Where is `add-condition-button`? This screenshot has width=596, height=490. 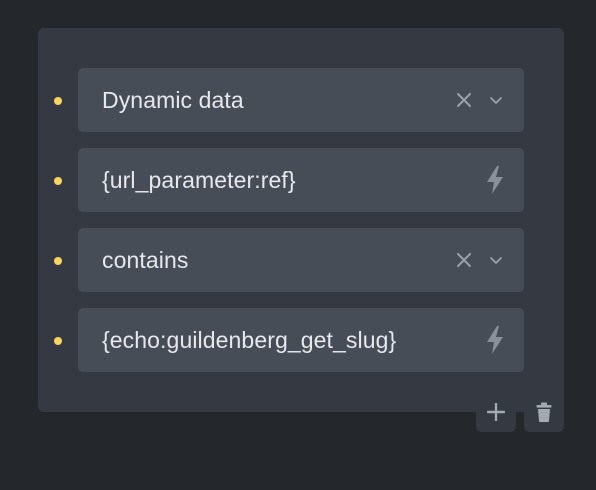 add-condition-button is located at coordinates (496, 412).